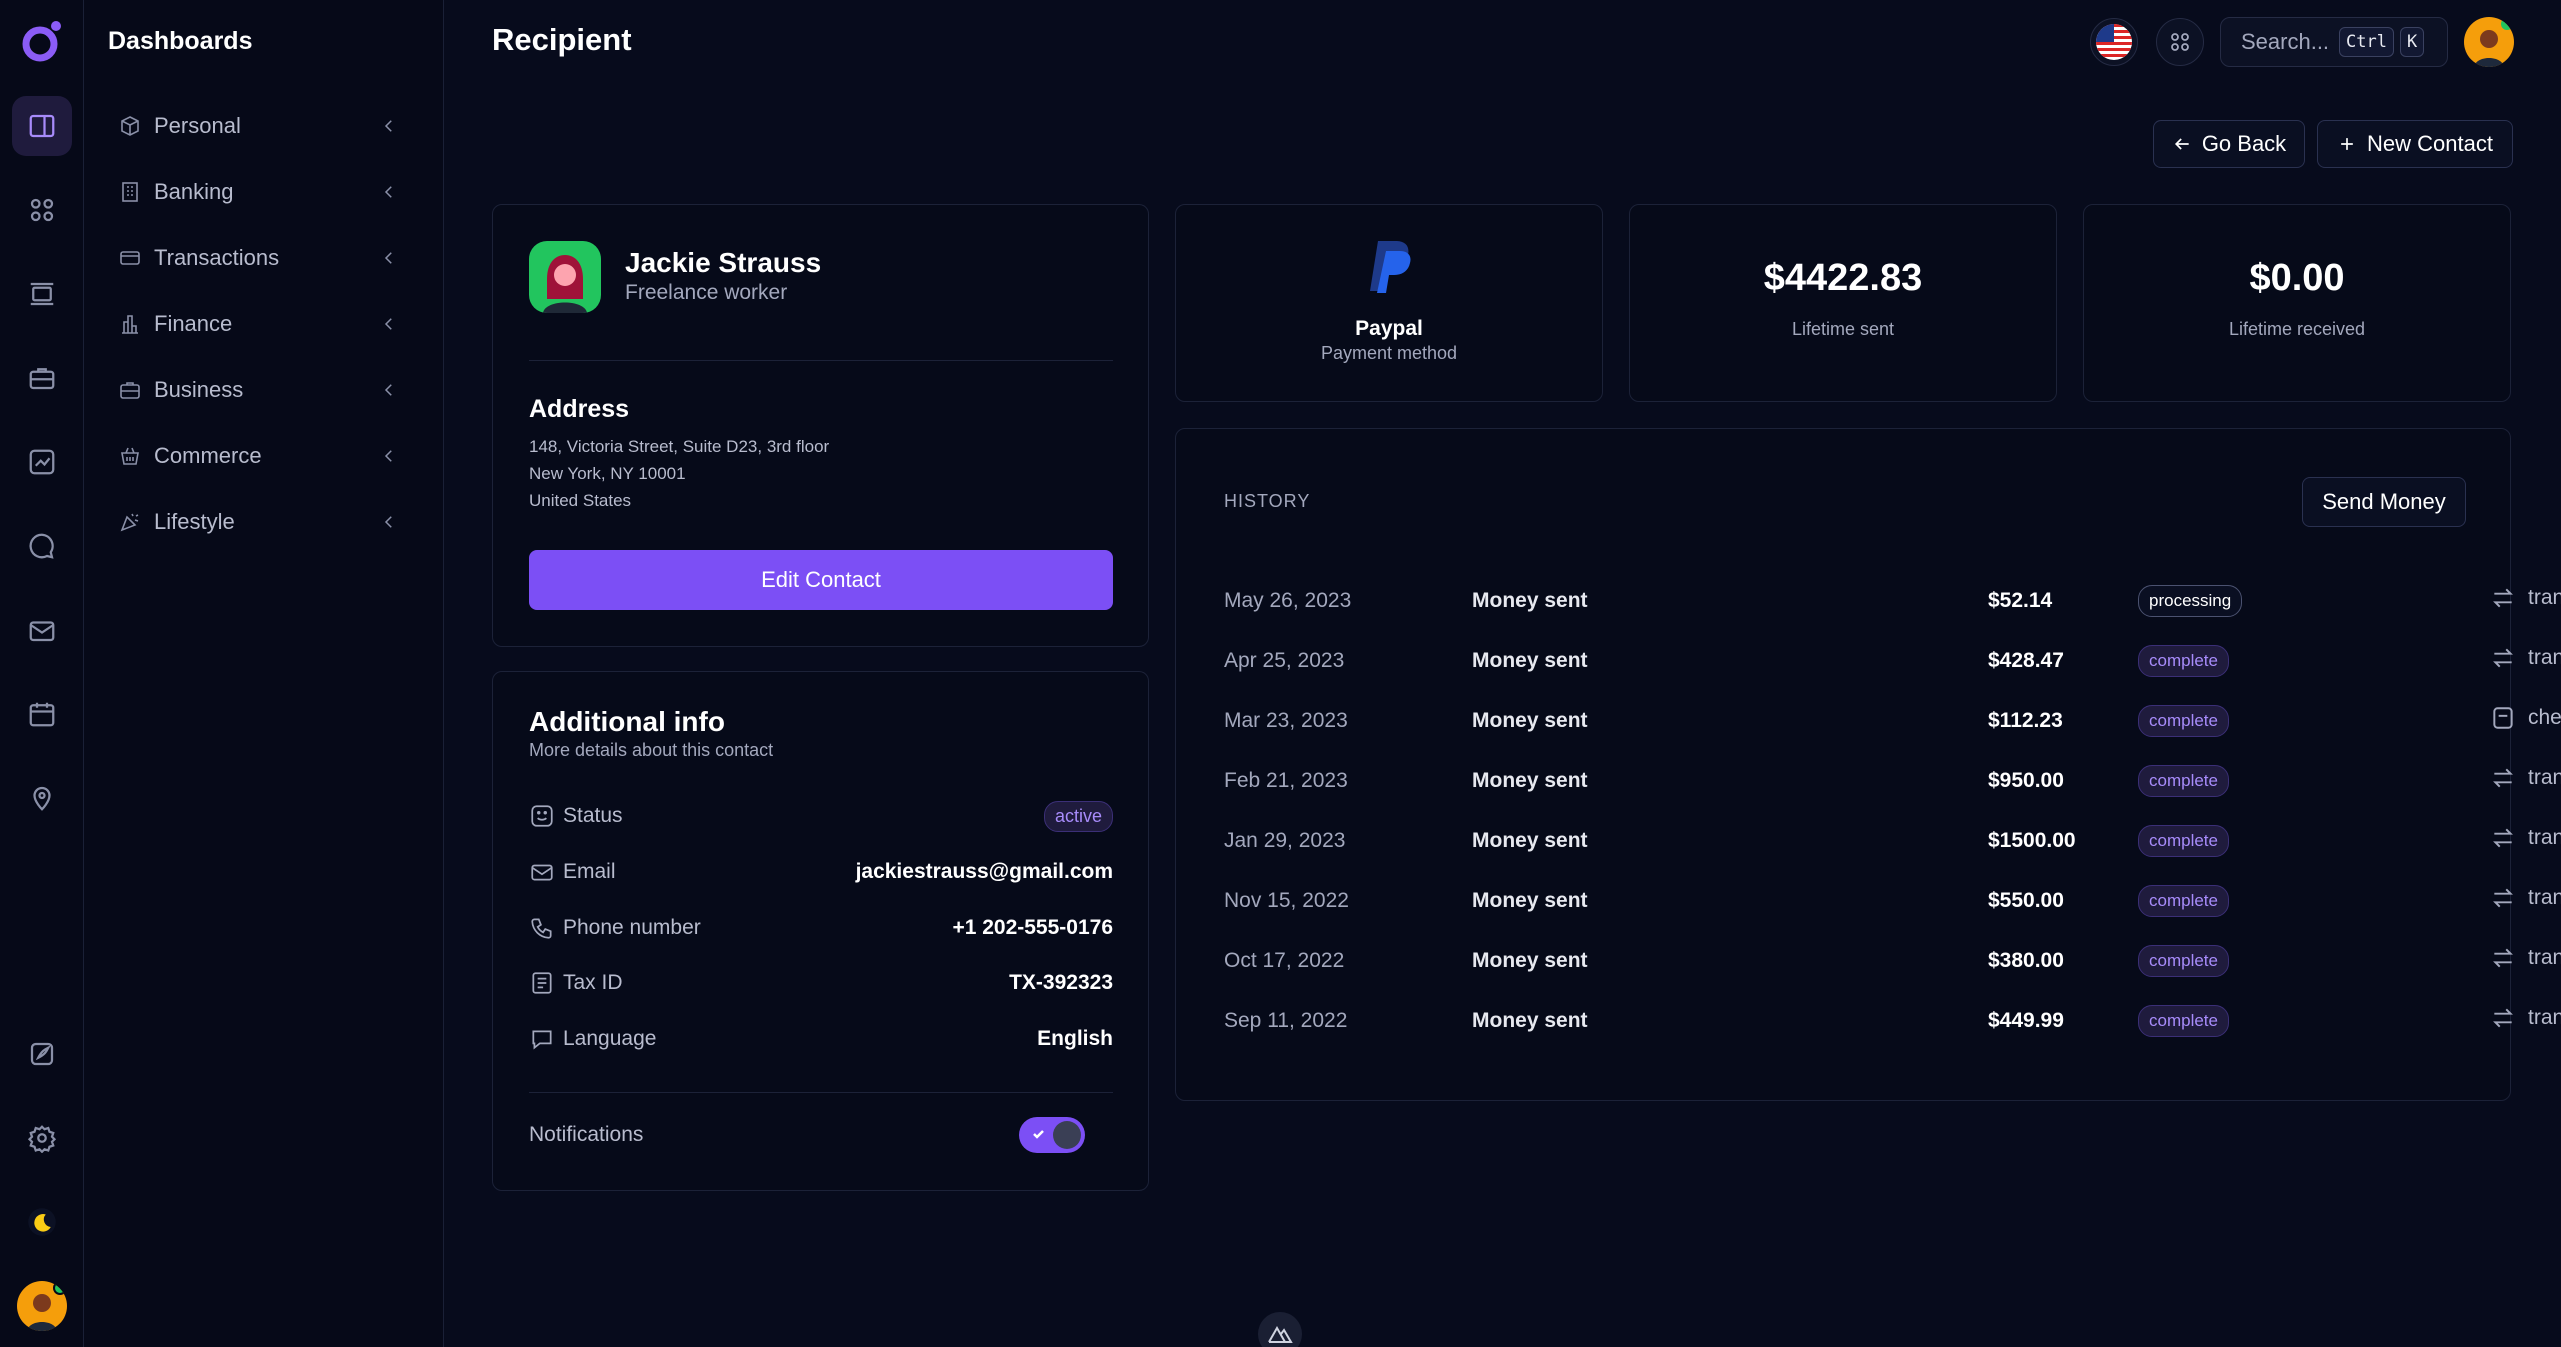  What do you see at coordinates (42, 1306) in the screenshot?
I see `user-avatar` at bounding box center [42, 1306].